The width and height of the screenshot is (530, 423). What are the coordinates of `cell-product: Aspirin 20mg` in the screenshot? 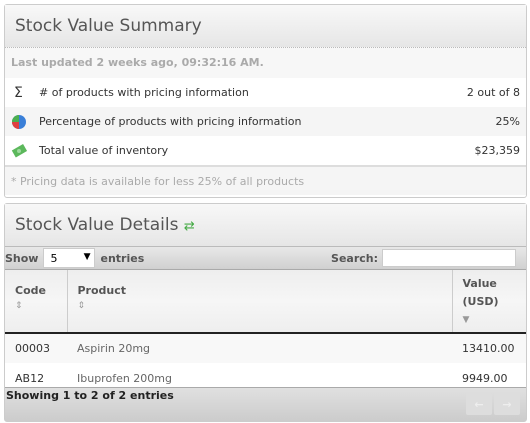 It's located at (259, 348).